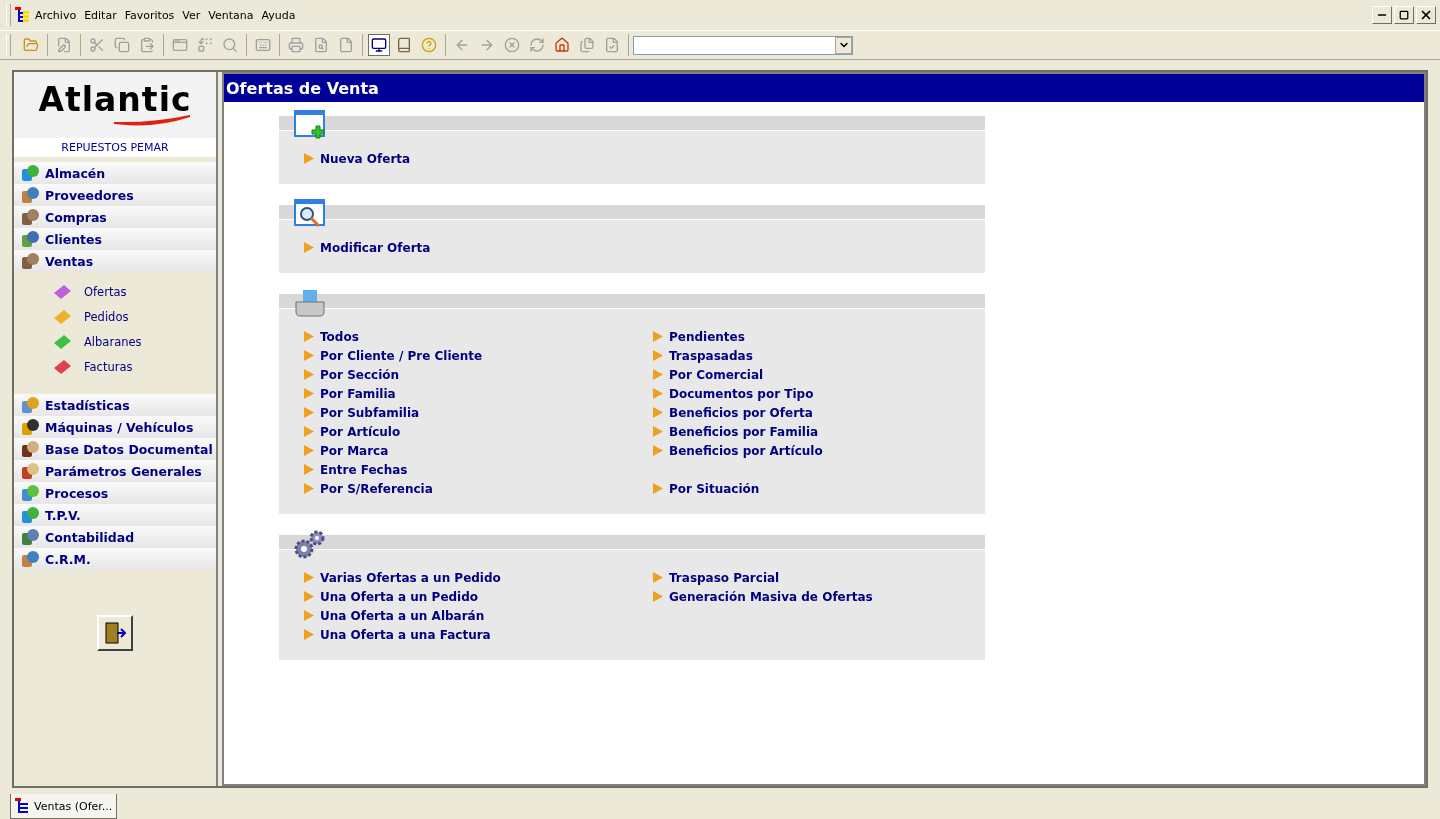 The image size is (1440, 819). What do you see at coordinates (115, 427) in the screenshot?
I see `nav-item: Máquinas / Vehículos` at bounding box center [115, 427].